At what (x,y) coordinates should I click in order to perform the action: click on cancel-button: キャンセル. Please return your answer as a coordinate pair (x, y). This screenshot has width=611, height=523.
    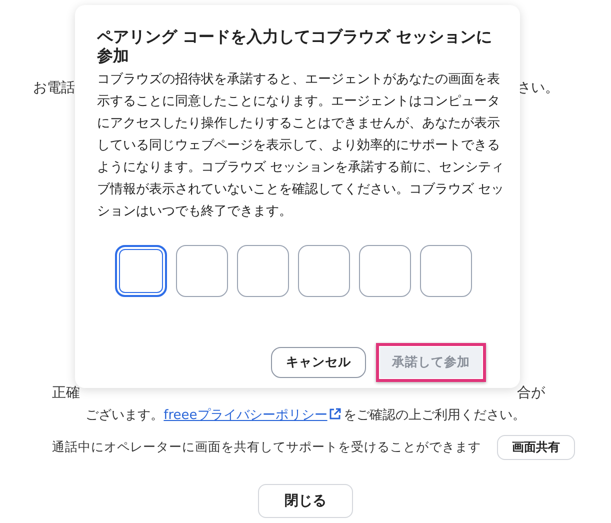
    Looking at the image, I should click on (318, 362).